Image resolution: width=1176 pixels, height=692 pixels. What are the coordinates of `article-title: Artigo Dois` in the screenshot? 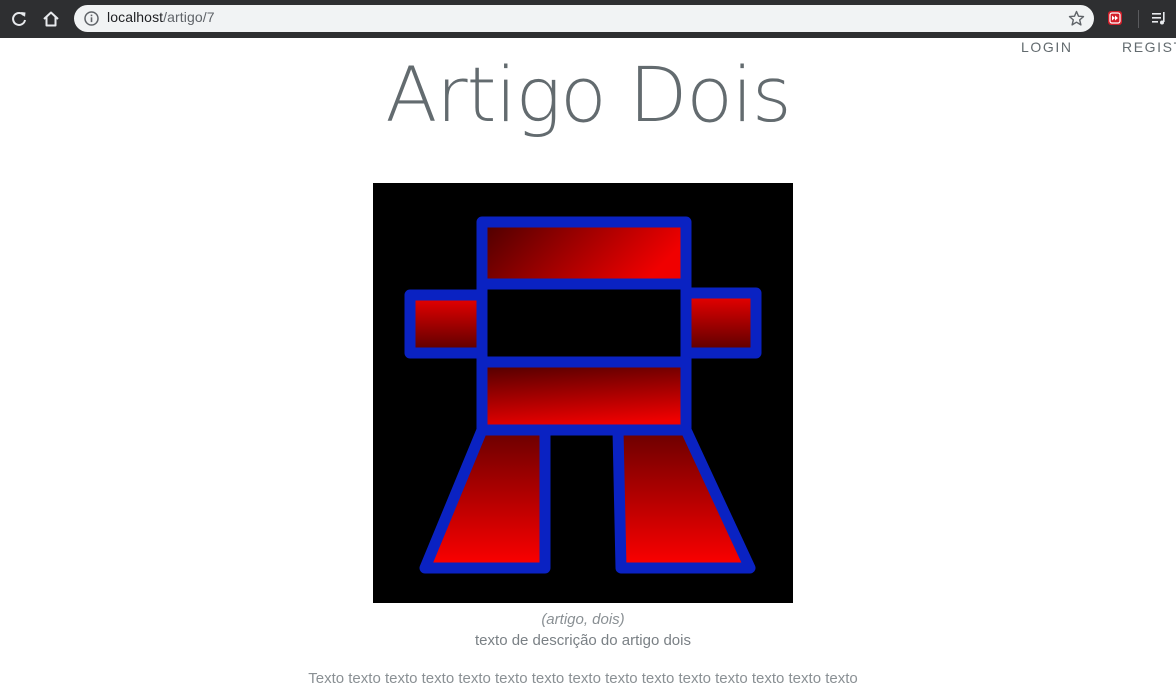 It's located at (588, 94).